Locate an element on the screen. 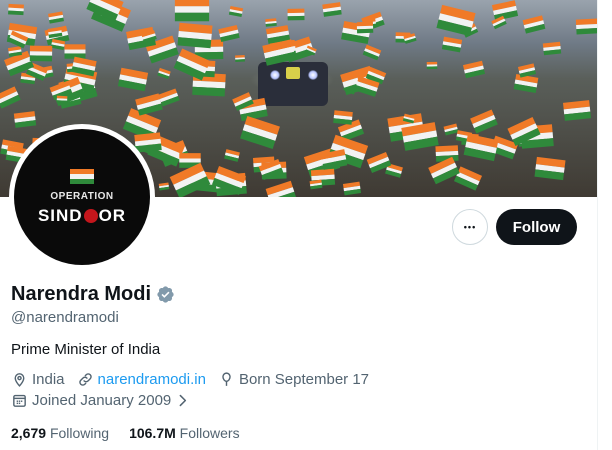 This screenshot has height=450, width=612. location-icon is located at coordinates (19, 380).